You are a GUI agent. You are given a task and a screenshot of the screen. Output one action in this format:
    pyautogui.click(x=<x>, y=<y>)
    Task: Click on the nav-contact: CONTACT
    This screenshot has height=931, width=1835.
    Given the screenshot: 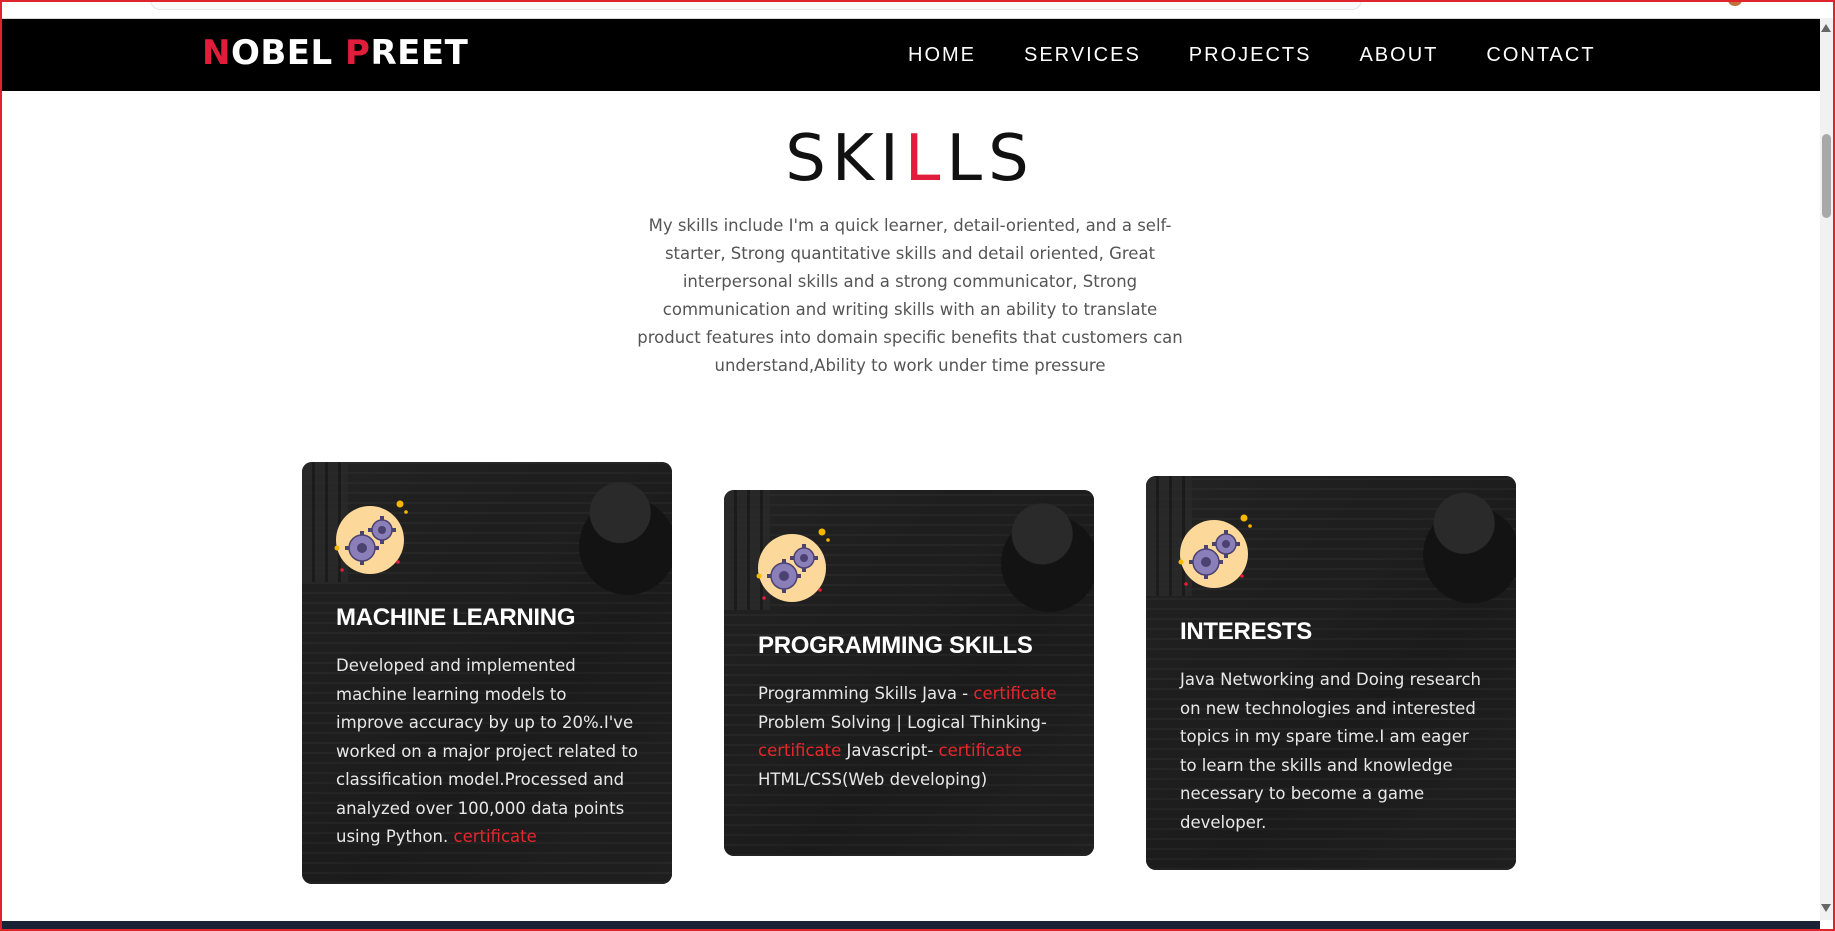 What is the action you would take?
    pyautogui.click(x=1540, y=55)
    